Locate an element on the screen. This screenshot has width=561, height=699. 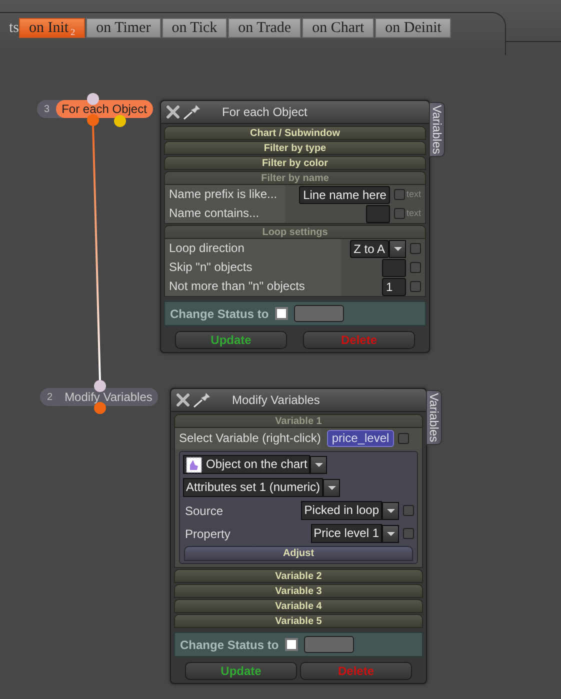
window-title: Modify Variables is located at coordinates (276, 400).